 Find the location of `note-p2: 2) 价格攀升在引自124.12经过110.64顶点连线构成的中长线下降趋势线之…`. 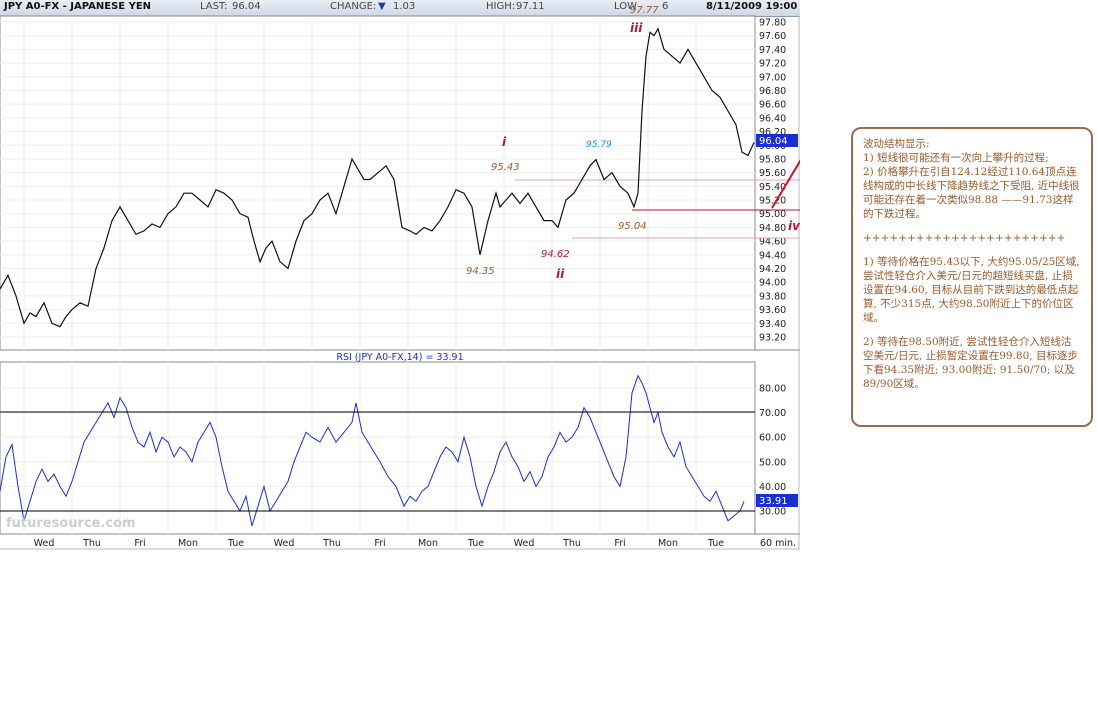

note-p2: 2) 价格攀升在引自124.12经过110.64顶点连线构成的中长线下降趋势线之… is located at coordinates (971, 193).